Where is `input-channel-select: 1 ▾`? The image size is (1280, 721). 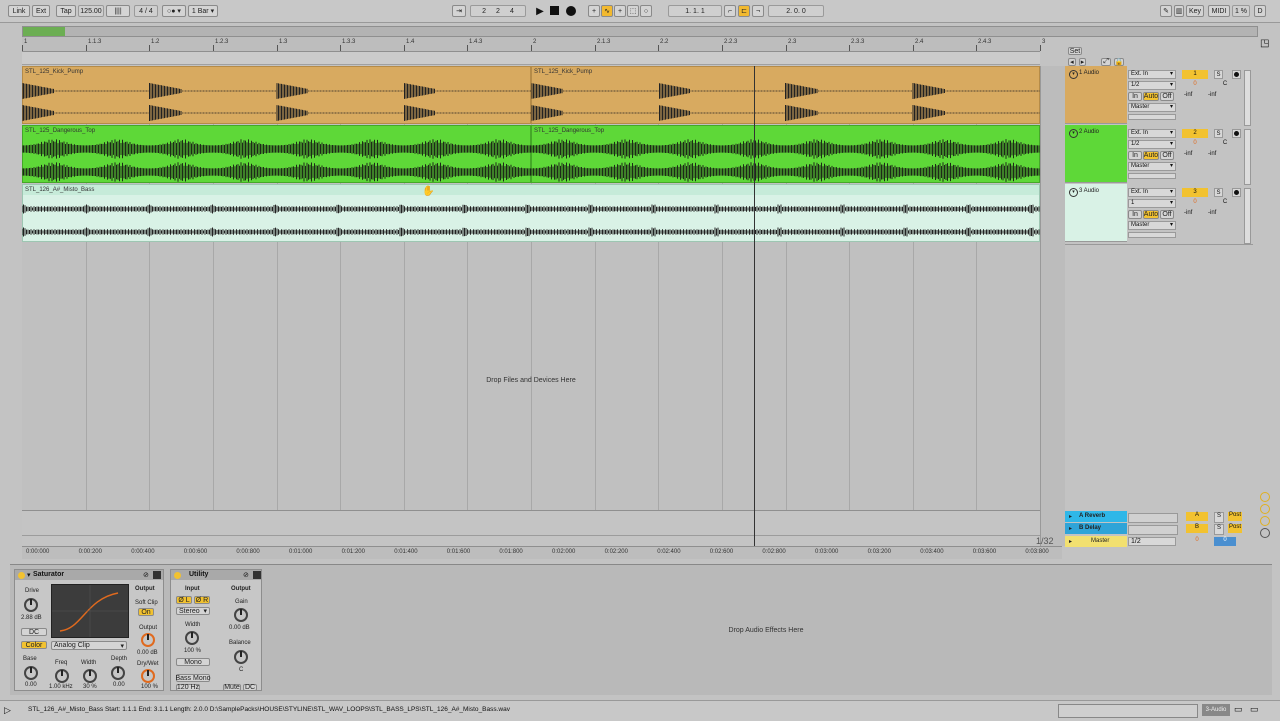 input-channel-select: 1 ▾ is located at coordinates (1152, 203).